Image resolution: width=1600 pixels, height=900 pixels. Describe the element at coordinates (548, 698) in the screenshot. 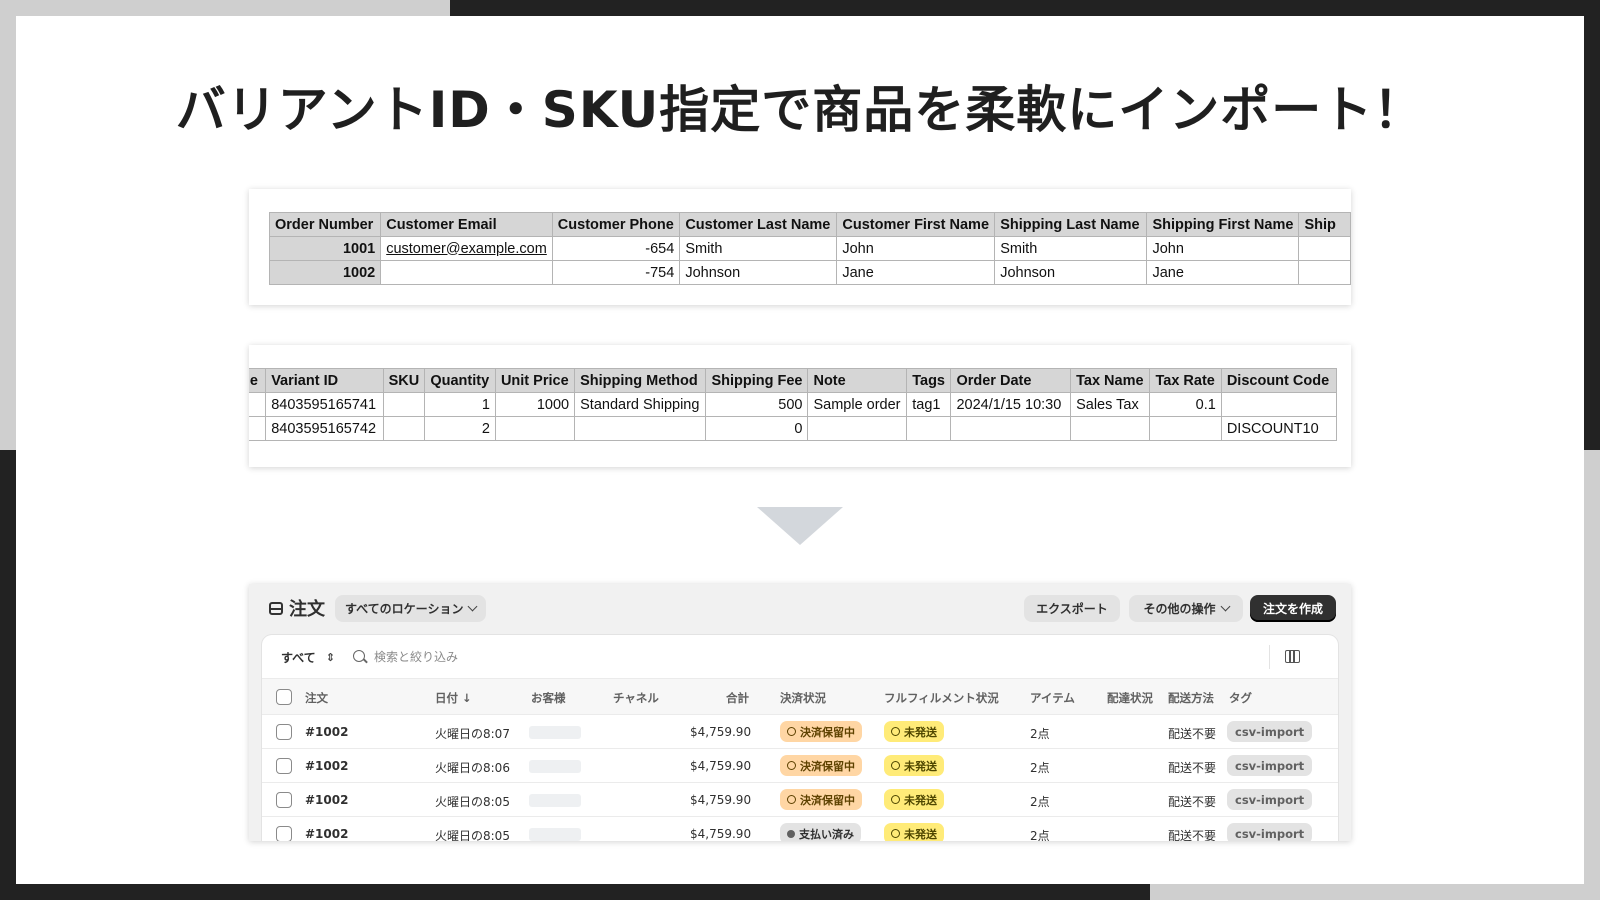

I see `column-customer: お客様` at that location.